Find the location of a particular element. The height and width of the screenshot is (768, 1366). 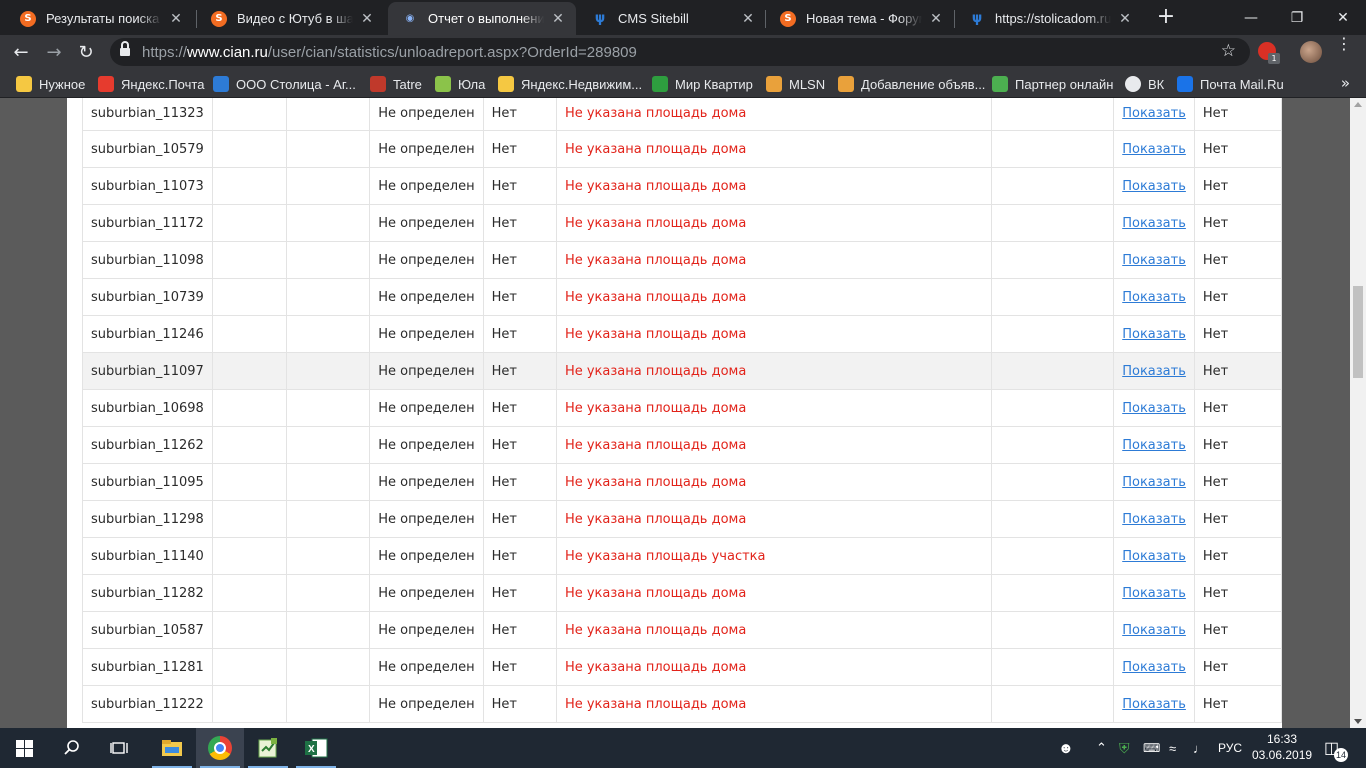

s-logo-icon: S is located at coordinates (788, 18).